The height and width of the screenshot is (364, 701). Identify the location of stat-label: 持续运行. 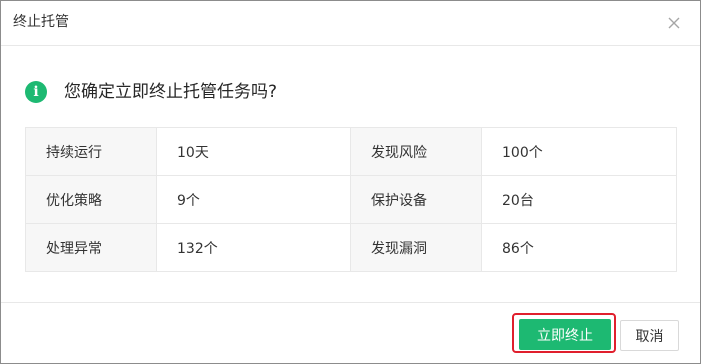
(91, 151).